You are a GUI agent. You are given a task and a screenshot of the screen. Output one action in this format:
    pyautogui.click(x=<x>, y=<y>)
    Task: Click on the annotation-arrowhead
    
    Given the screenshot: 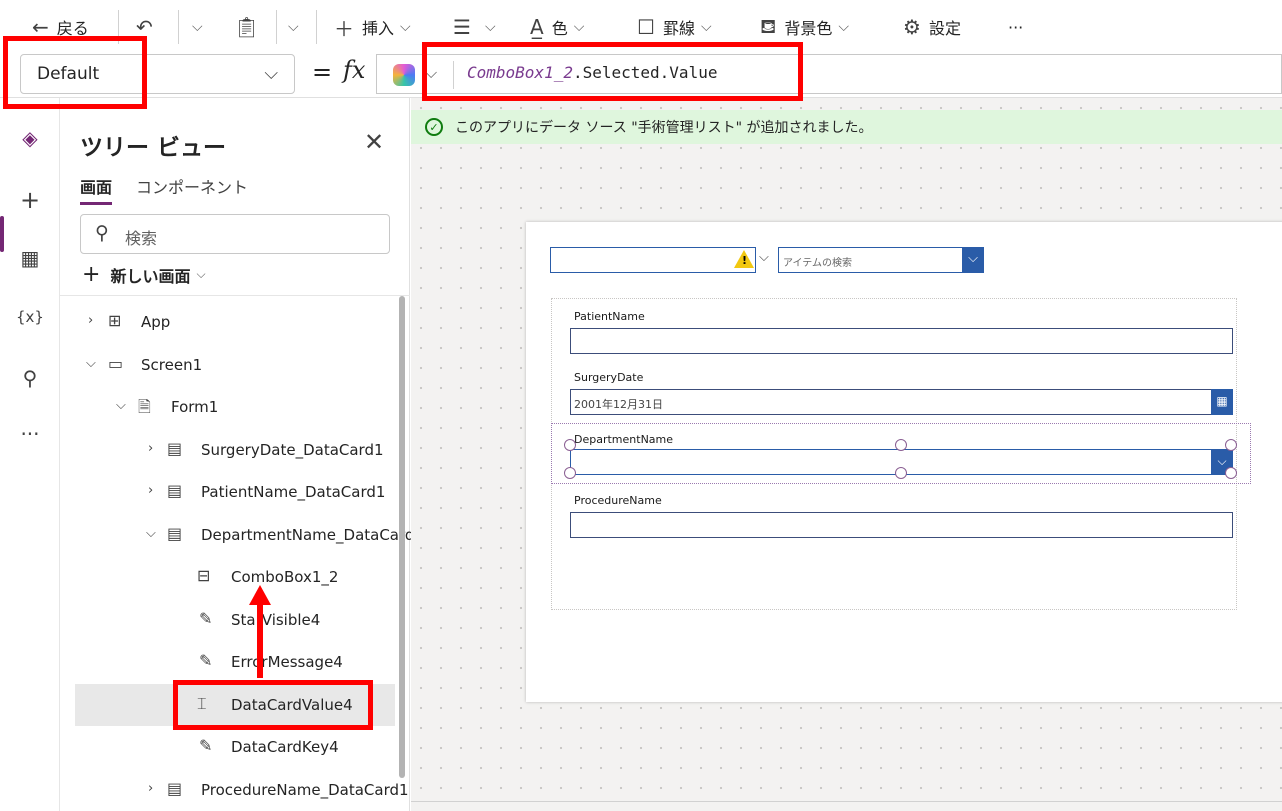 What is the action you would take?
    pyautogui.click(x=260, y=595)
    